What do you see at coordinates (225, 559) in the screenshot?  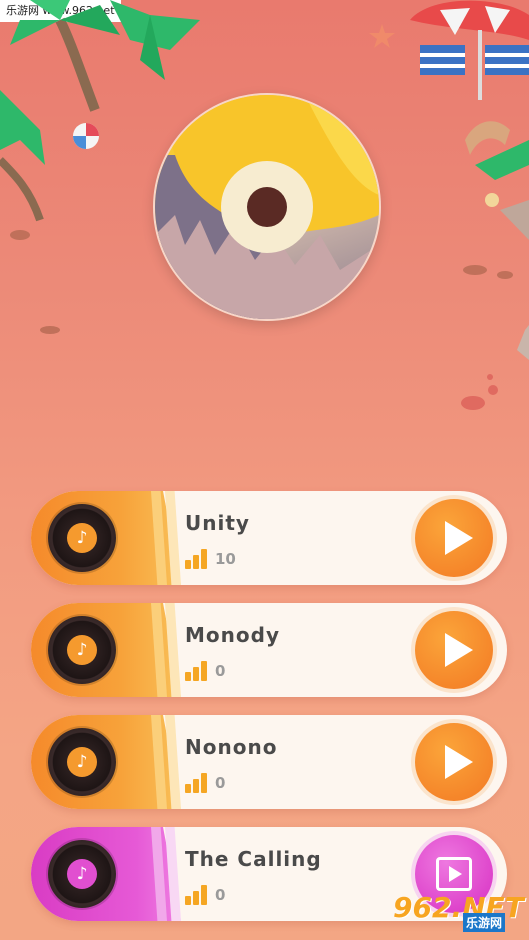 I see `song-score: 10` at bounding box center [225, 559].